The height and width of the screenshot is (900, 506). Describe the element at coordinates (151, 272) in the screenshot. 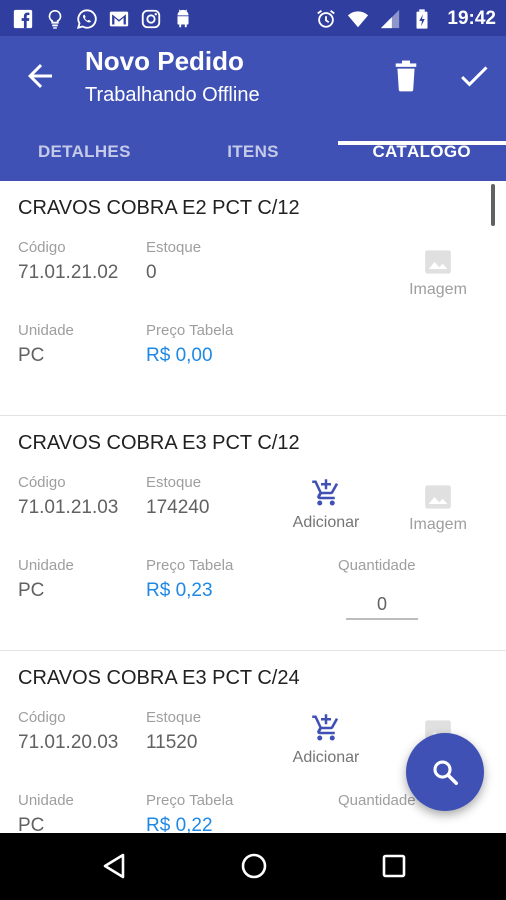

I see `estoque-value: 0` at that location.